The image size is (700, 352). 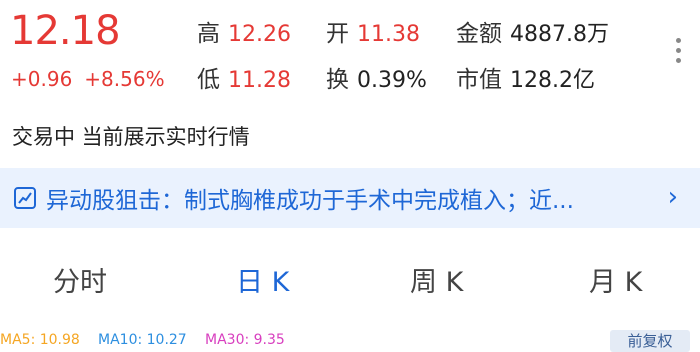 I want to click on tab-monthly-k: 月 K, so click(x=615, y=279).